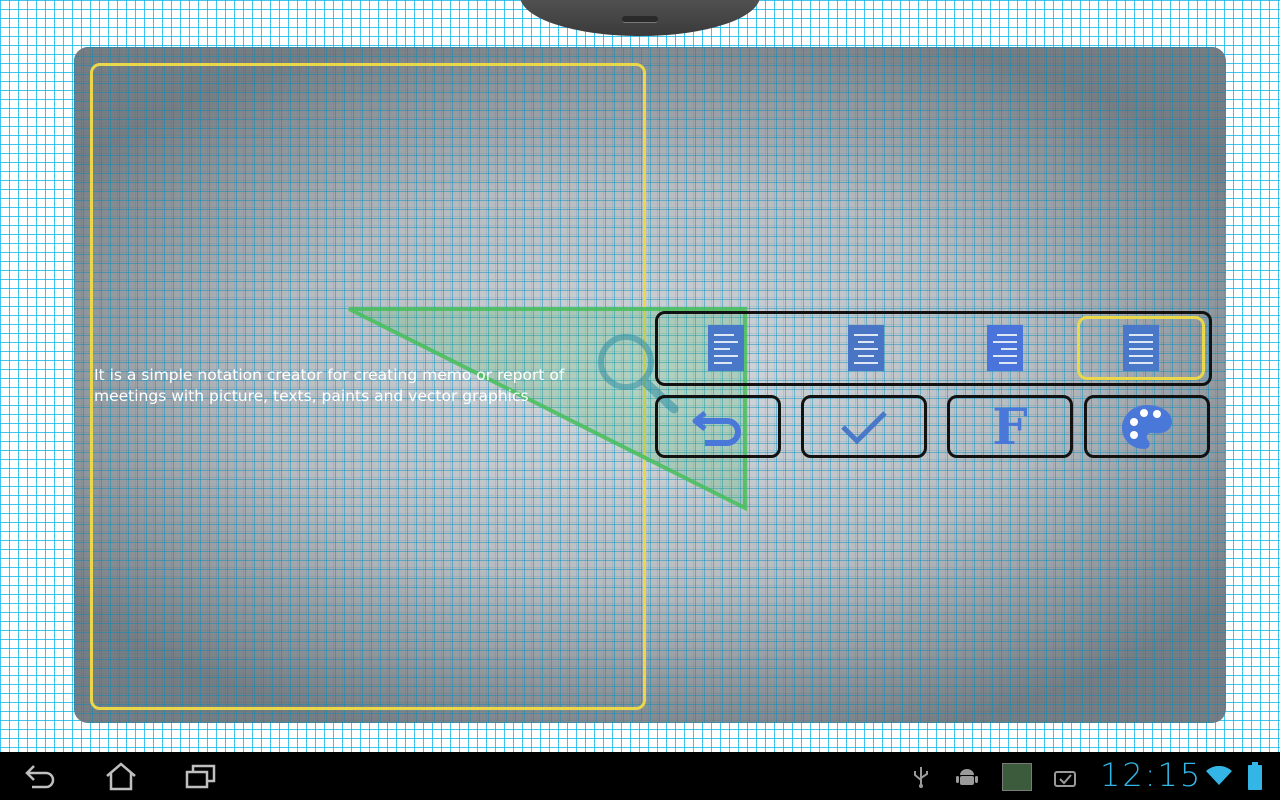 This screenshot has height=800, width=1280. I want to click on checkmark-icon, so click(864, 427).